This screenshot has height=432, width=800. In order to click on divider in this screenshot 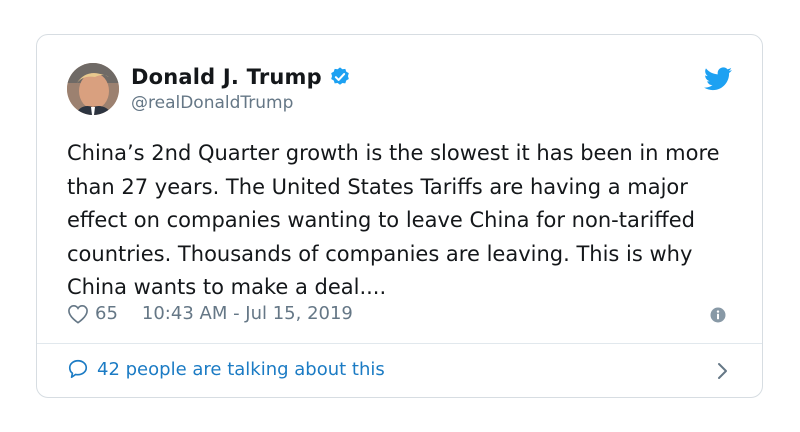, I will do `click(399, 343)`.